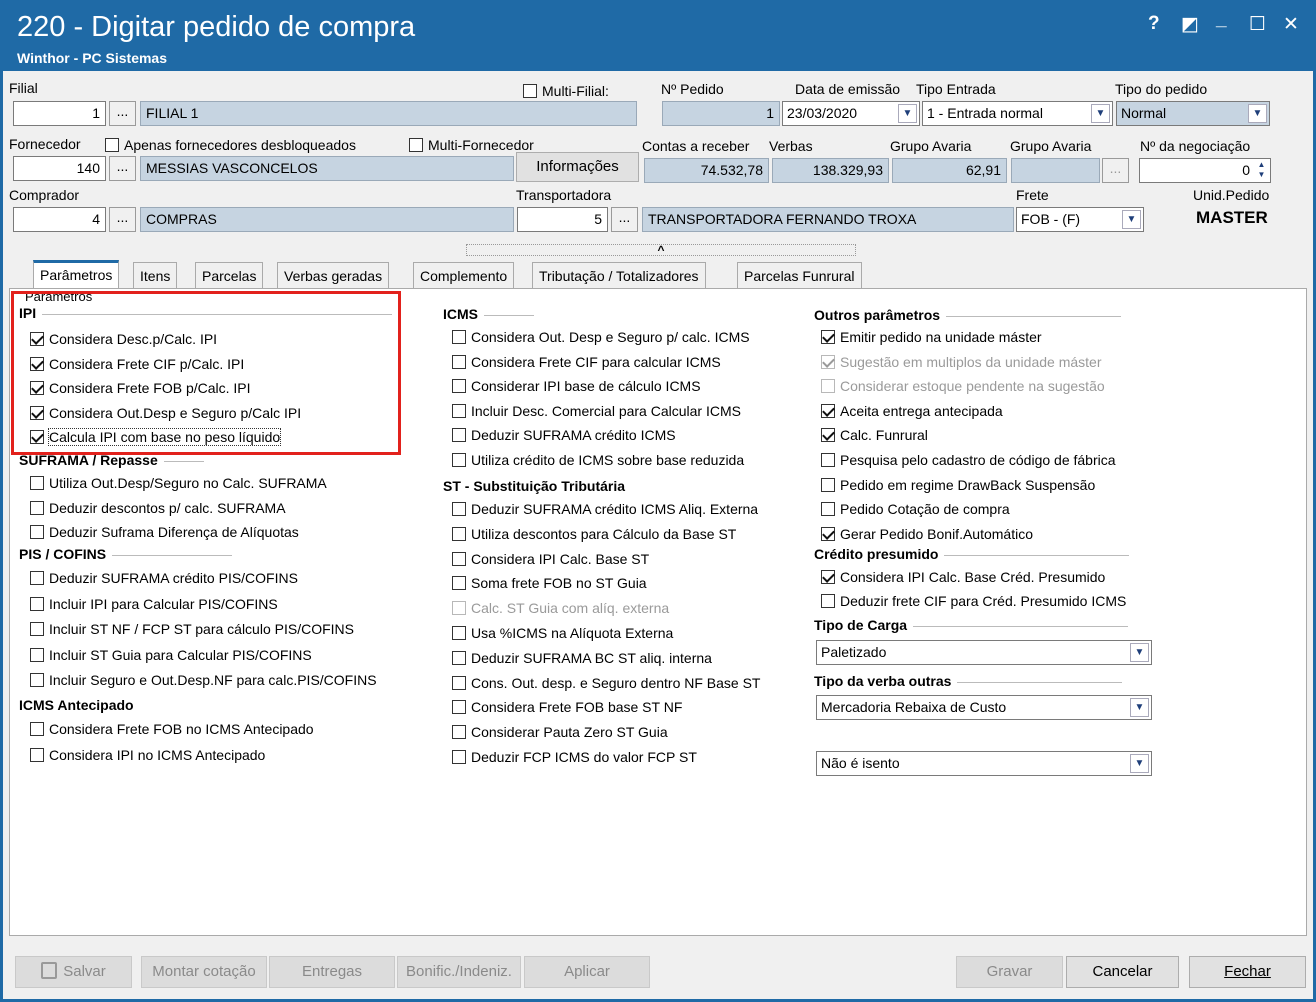 The height and width of the screenshot is (1002, 1316). Describe the element at coordinates (230, 145) in the screenshot. I see `apenas-desbloqueados-checkbox: Apenas fornecedores desbloqueados` at that location.